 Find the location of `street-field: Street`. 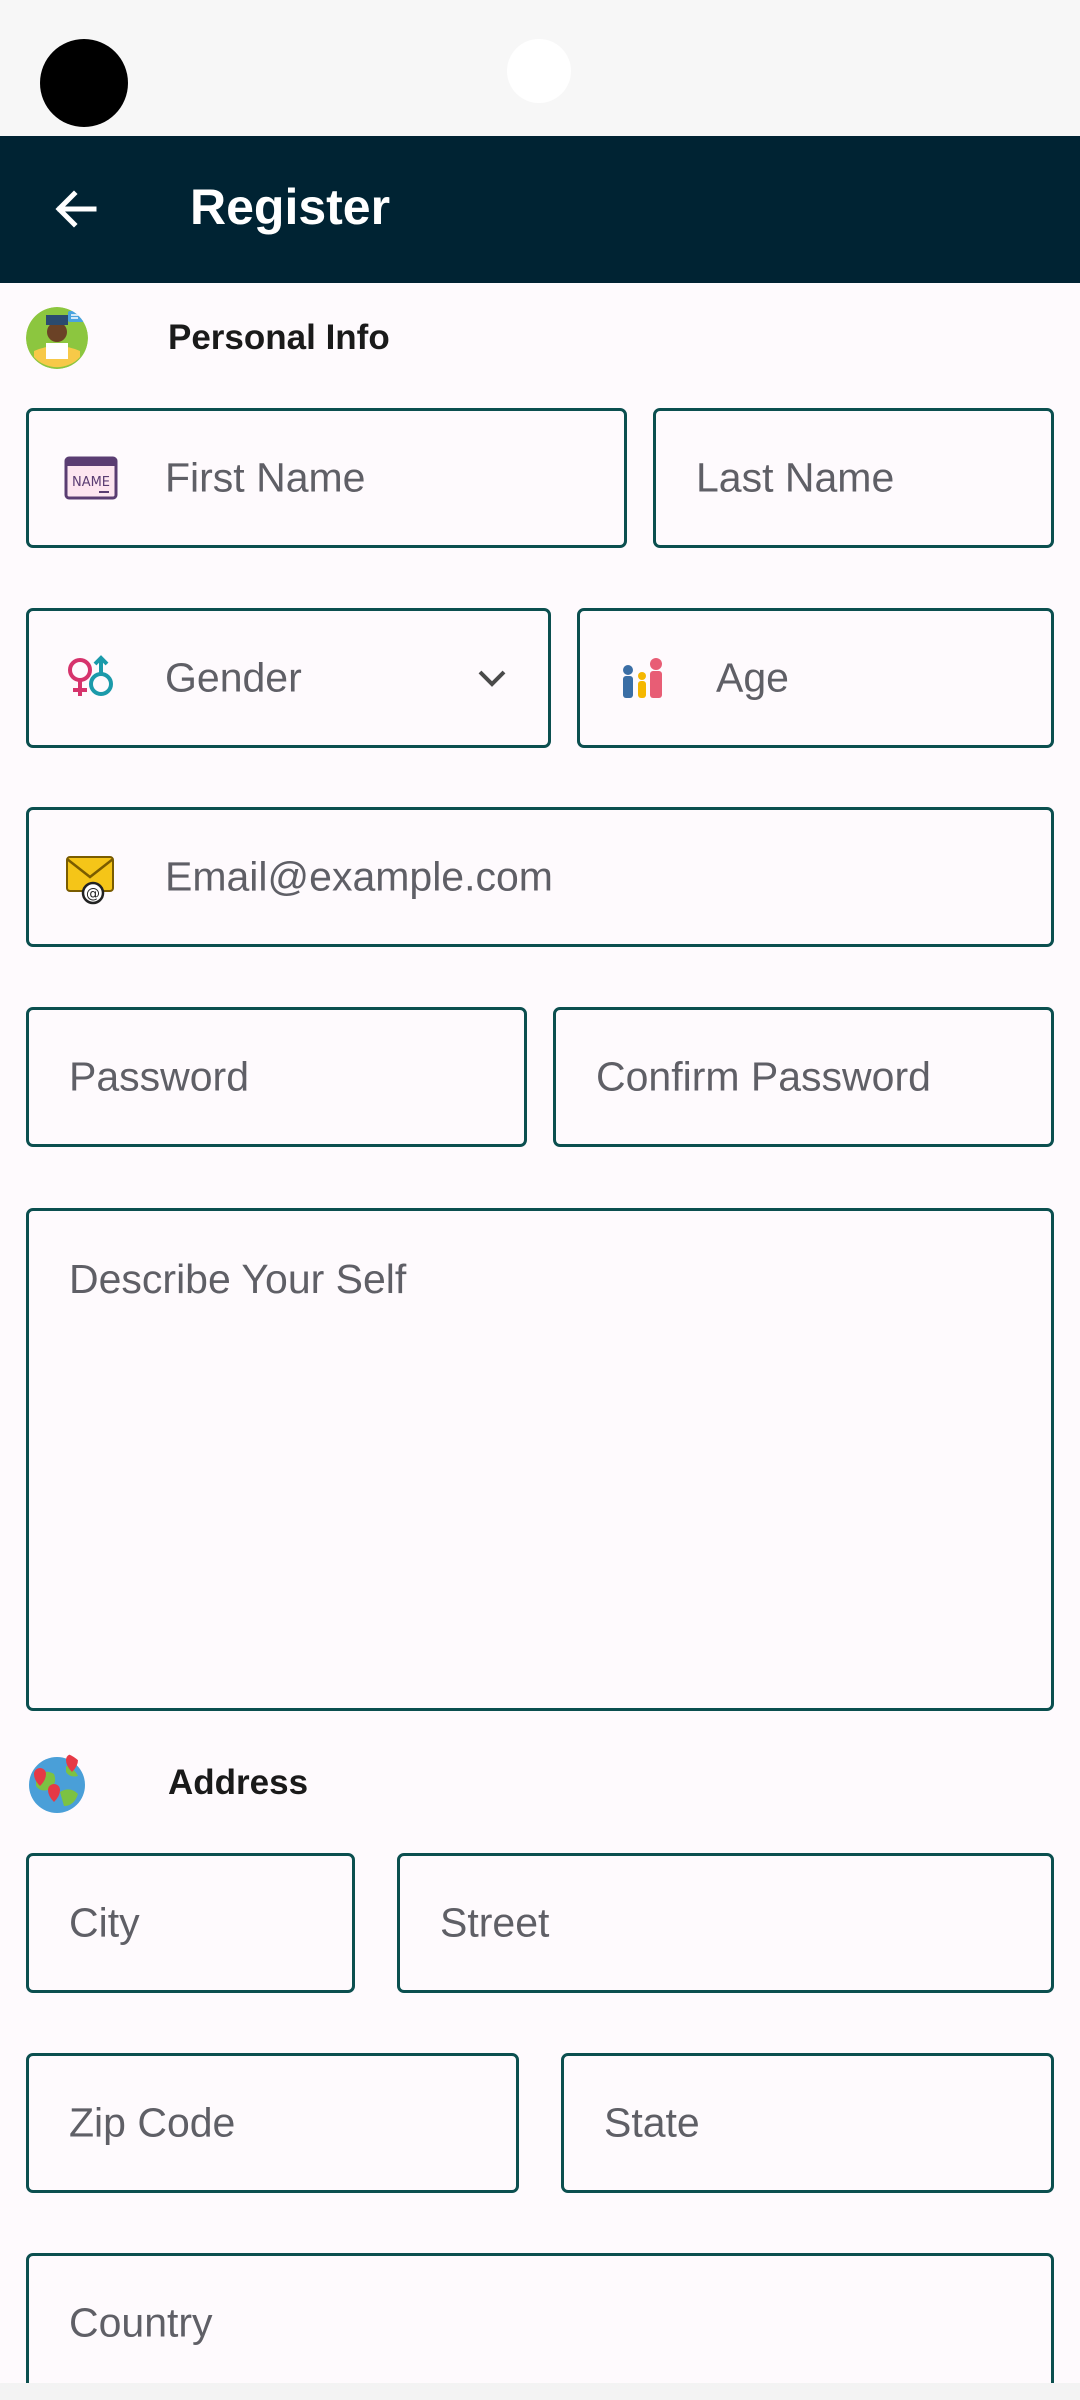

street-field: Street is located at coordinates (725, 1923).